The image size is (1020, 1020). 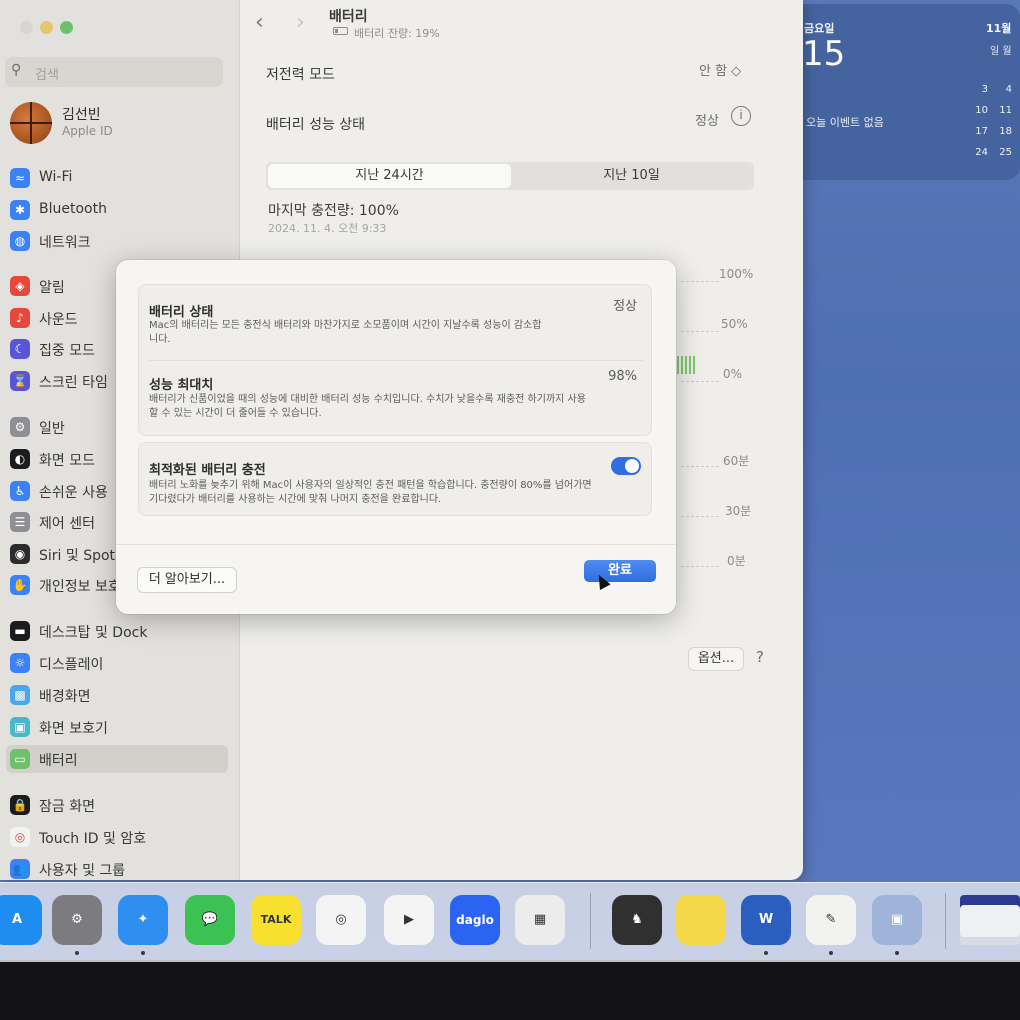 What do you see at coordinates (20, 585) in the screenshot?
I see `hand-icon: ✋` at bounding box center [20, 585].